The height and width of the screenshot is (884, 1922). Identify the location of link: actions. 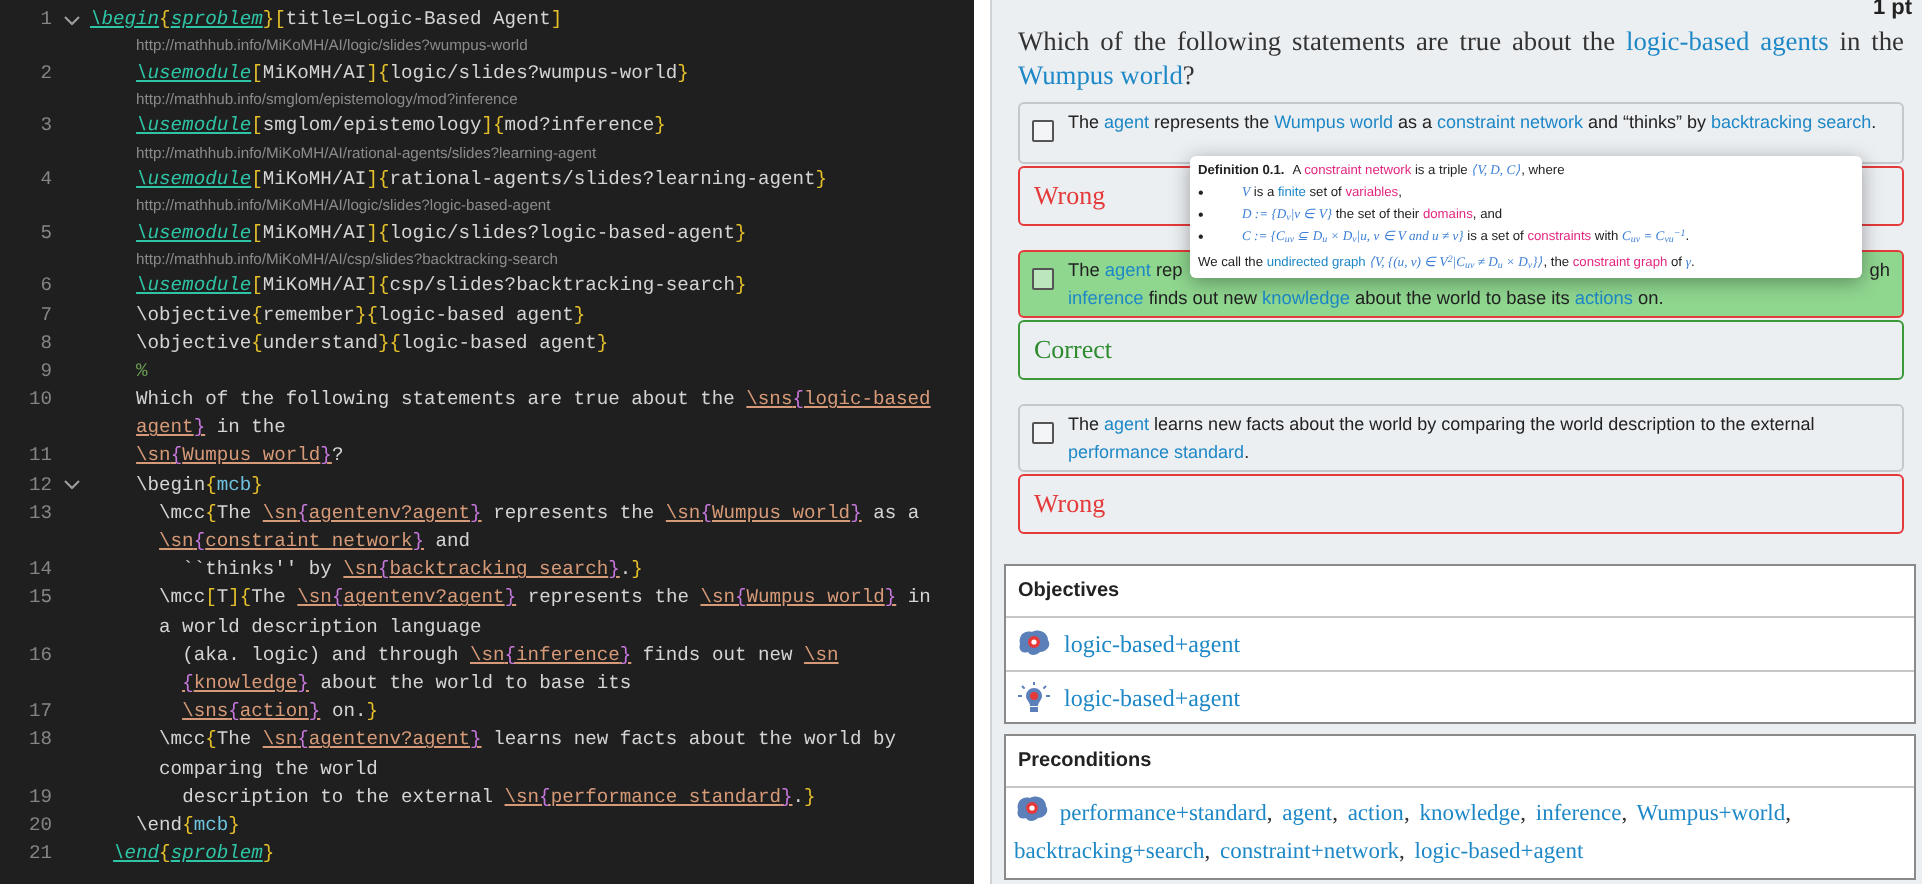
(1603, 298).